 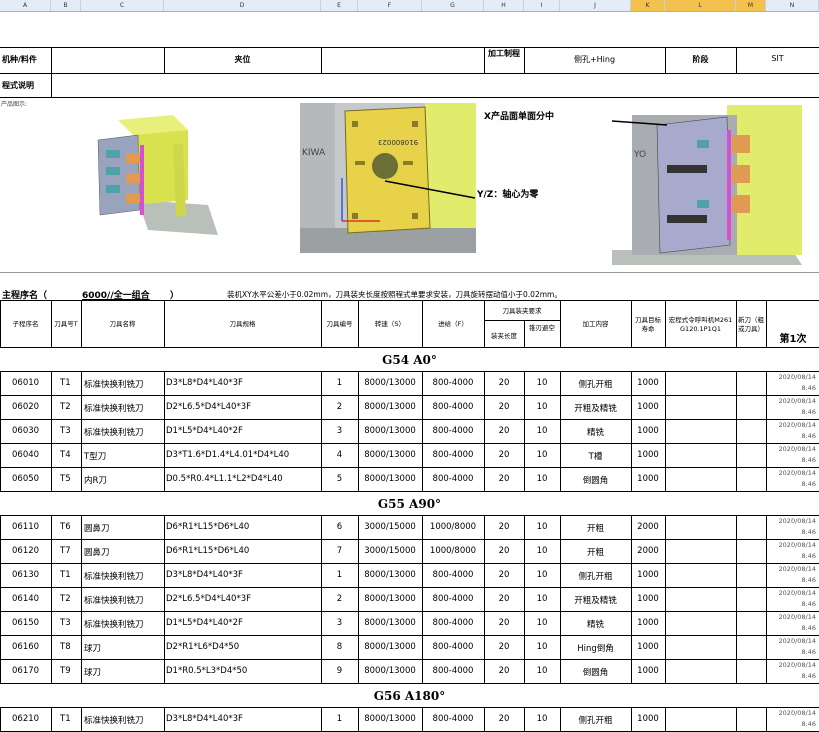 What do you see at coordinates (595, 385) in the screenshot?
I see `cell-process: 侧孔开粗` at bounding box center [595, 385].